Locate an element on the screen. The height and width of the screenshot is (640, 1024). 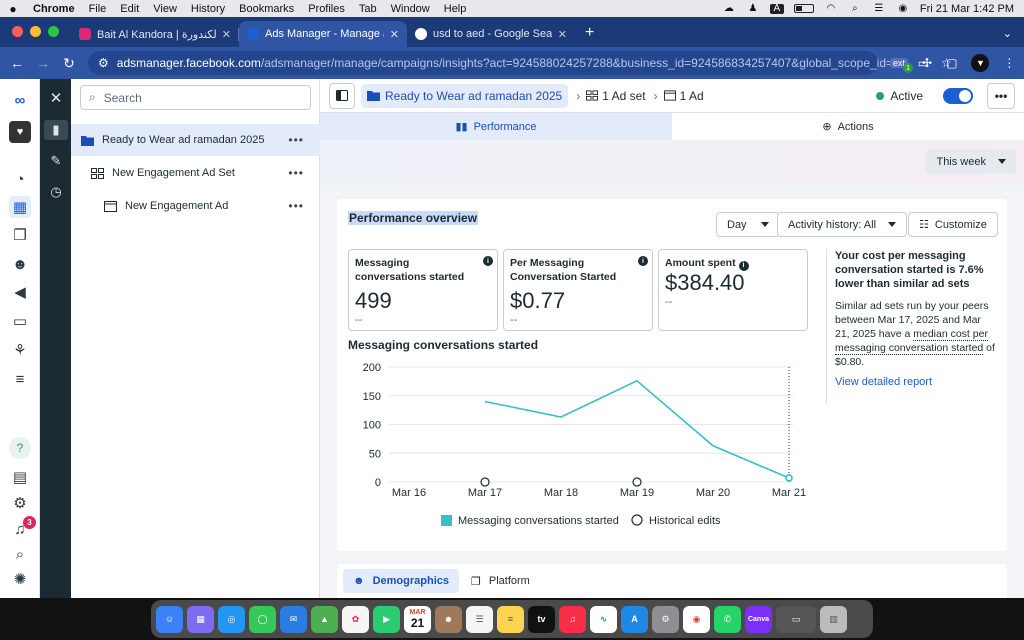
site-info-icon: ⚙ is located at coordinates (103, 63).